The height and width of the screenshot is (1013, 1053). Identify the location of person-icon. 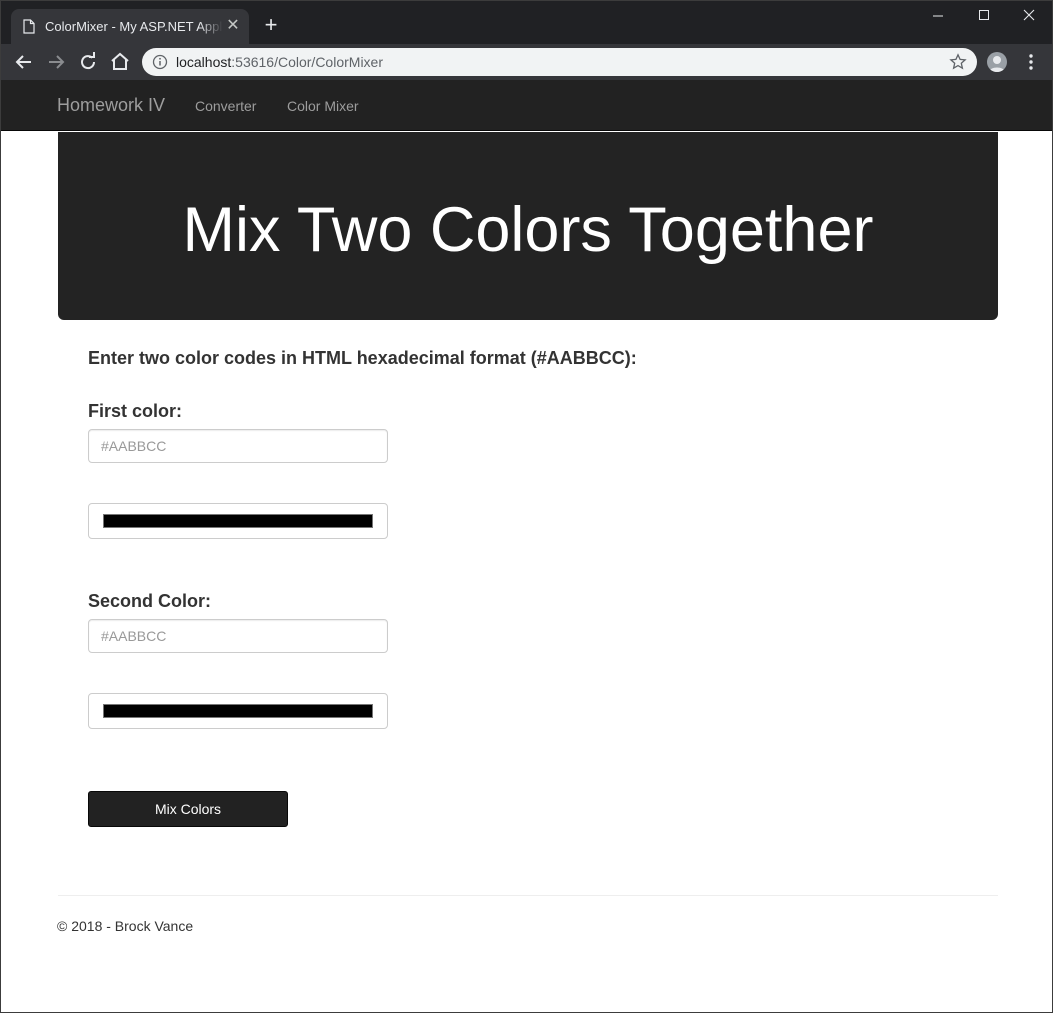
(997, 64).